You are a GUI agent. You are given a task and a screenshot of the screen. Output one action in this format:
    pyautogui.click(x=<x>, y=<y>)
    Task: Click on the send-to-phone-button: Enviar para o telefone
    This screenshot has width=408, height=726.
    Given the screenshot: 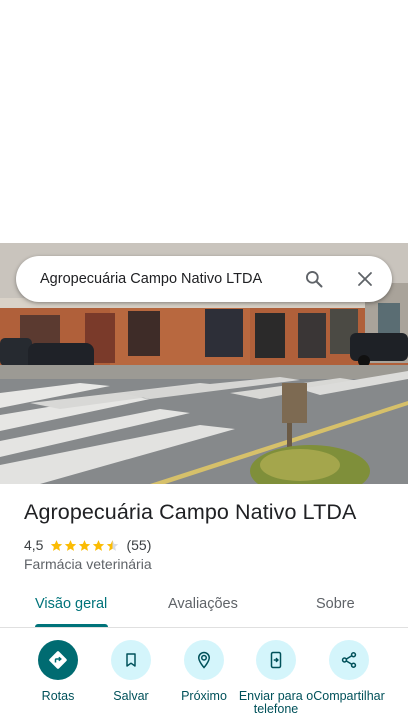 What is the action you would take?
    pyautogui.click(x=276, y=678)
    